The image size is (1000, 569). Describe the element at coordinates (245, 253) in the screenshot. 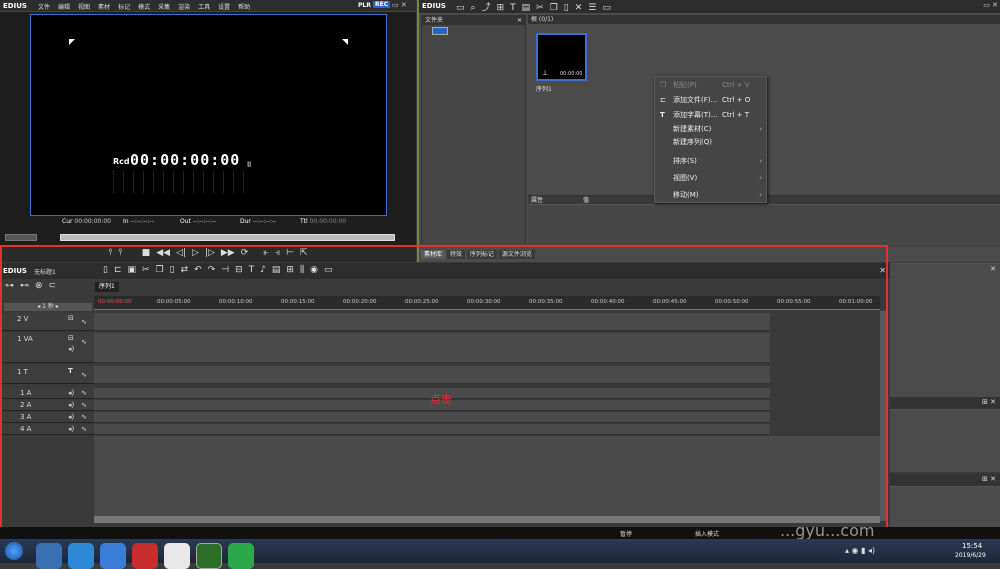

I see `loop-icon: ⟳` at that location.